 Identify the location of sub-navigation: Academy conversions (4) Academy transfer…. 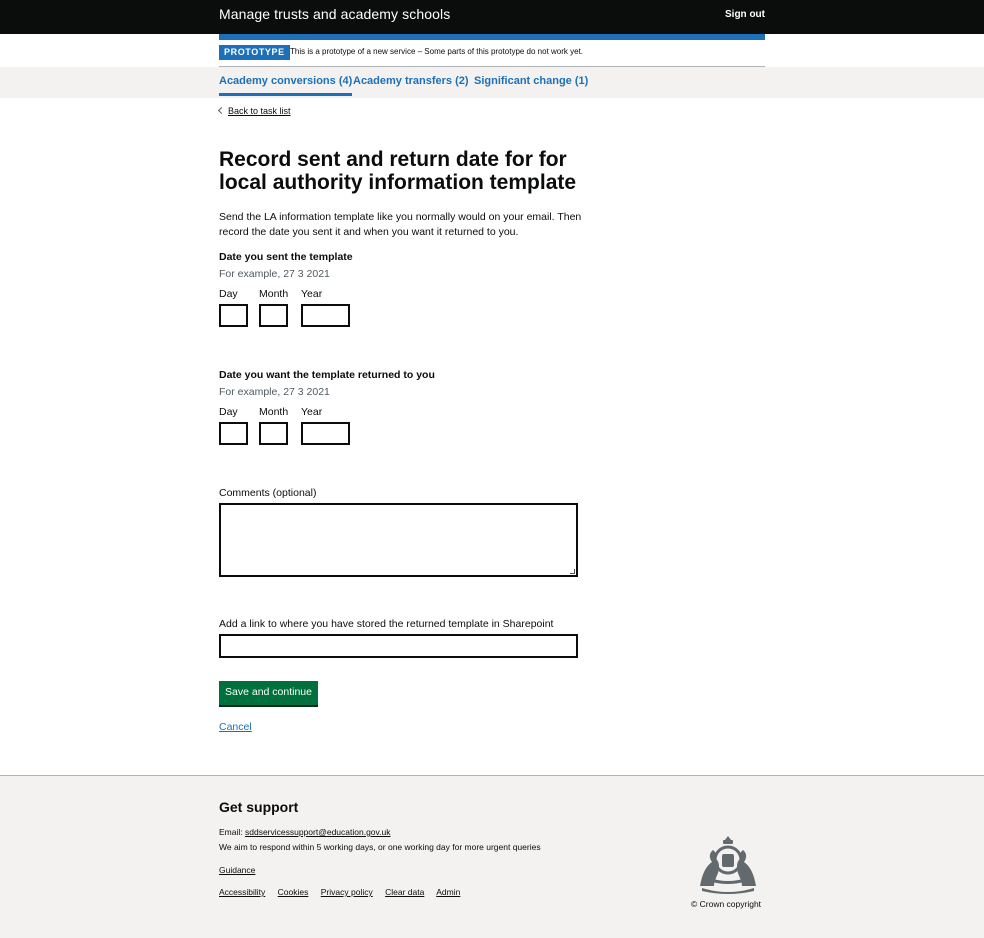
(492, 82).